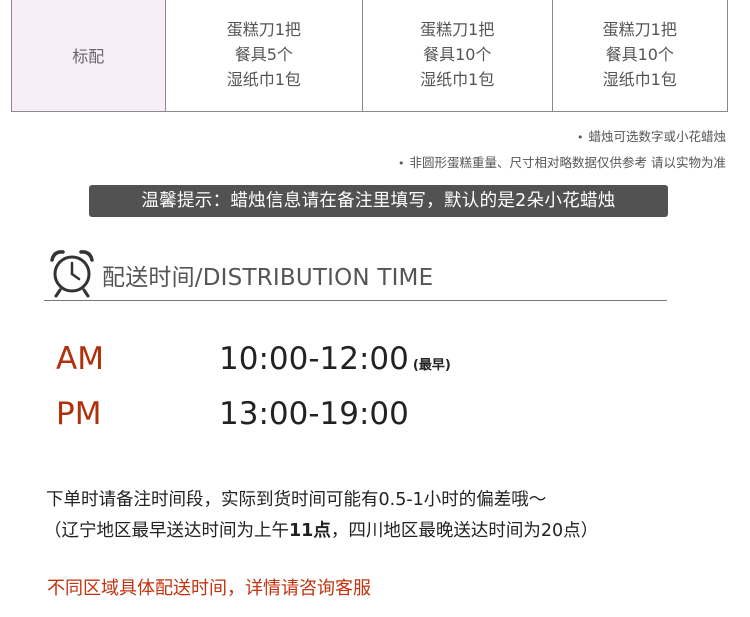 The height and width of the screenshot is (617, 750). I want to click on cell-3-line-3: 湿纸巾1包, so click(639, 79).